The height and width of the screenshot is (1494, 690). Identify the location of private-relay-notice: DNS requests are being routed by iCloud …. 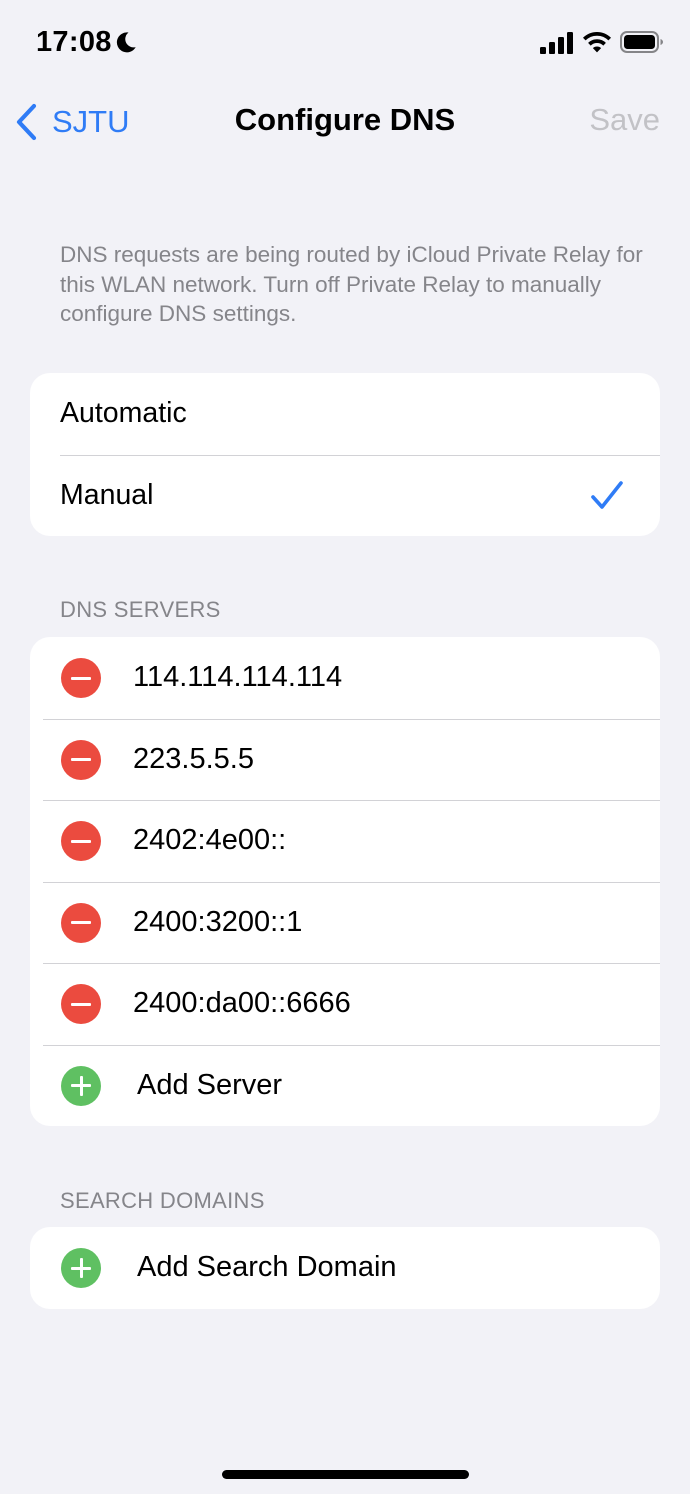
(351, 284).